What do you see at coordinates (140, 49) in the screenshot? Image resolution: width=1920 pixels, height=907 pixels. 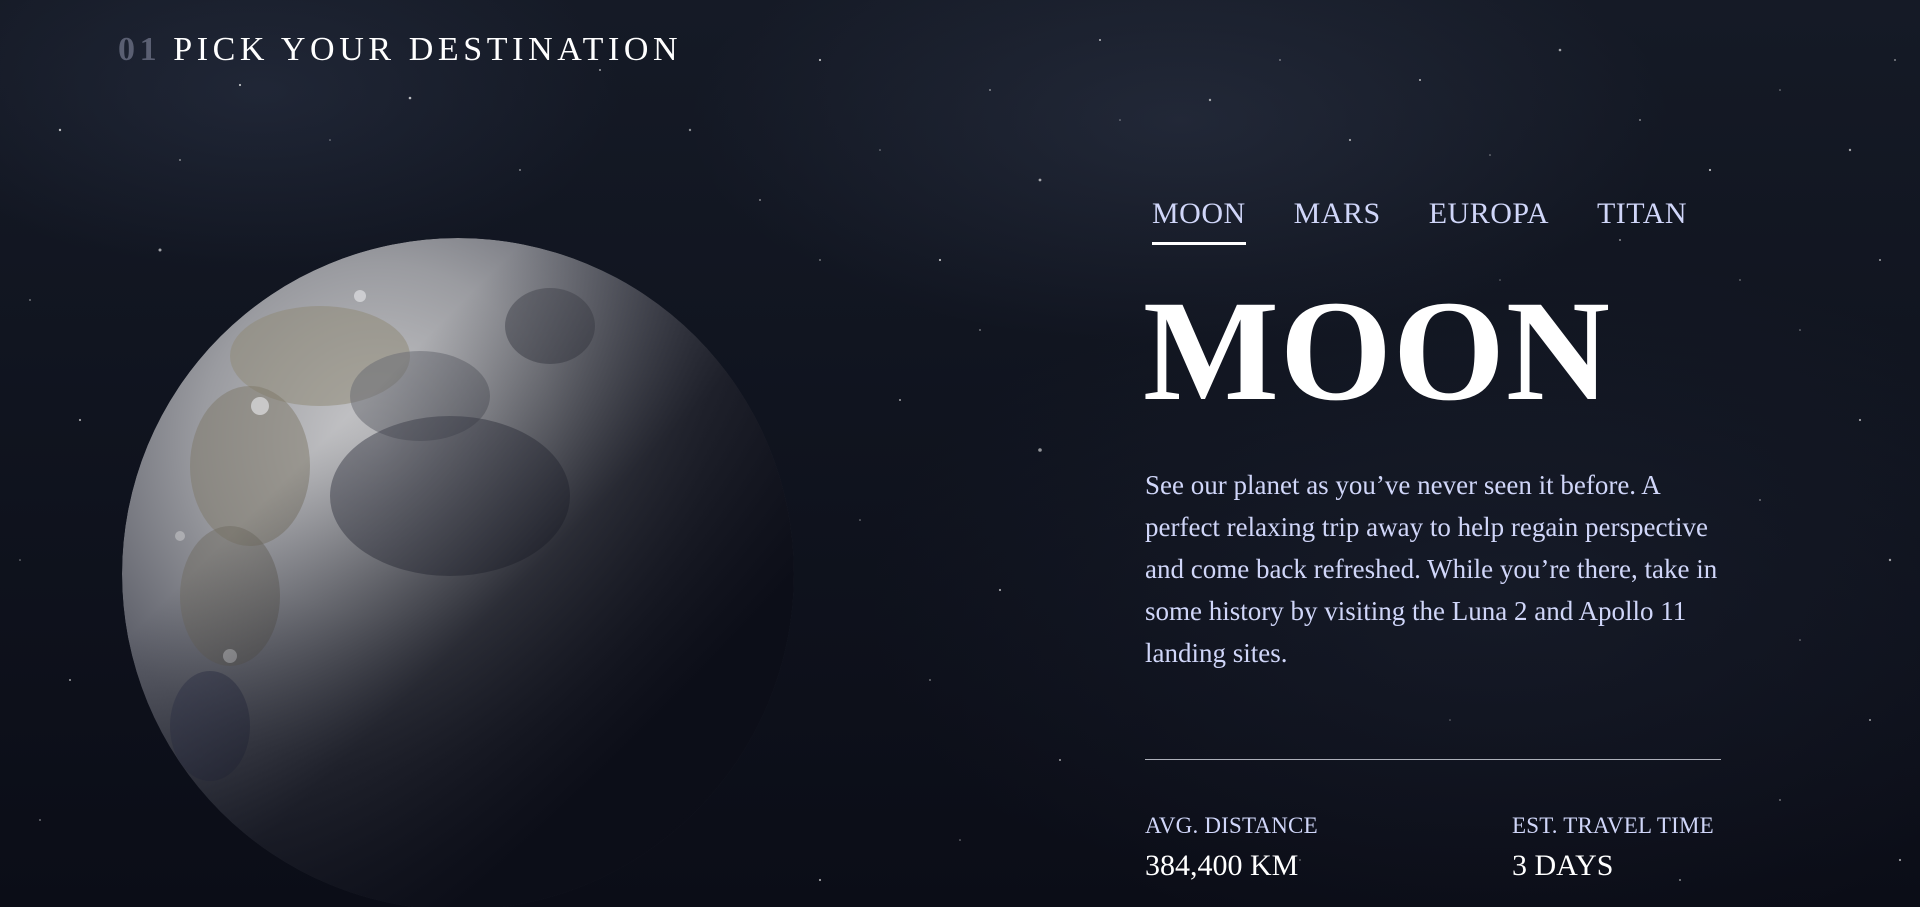 I see `heading-number: 01` at bounding box center [140, 49].